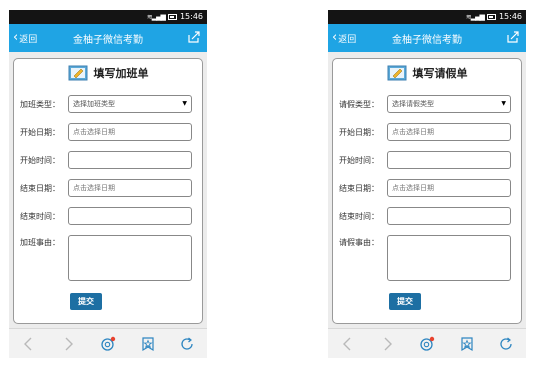 This screenshot has height=369, width=559. Describe the element at coordinates (413, 104) in the screenshot. I see `leave-type-value: 选择请假类型` at that location.